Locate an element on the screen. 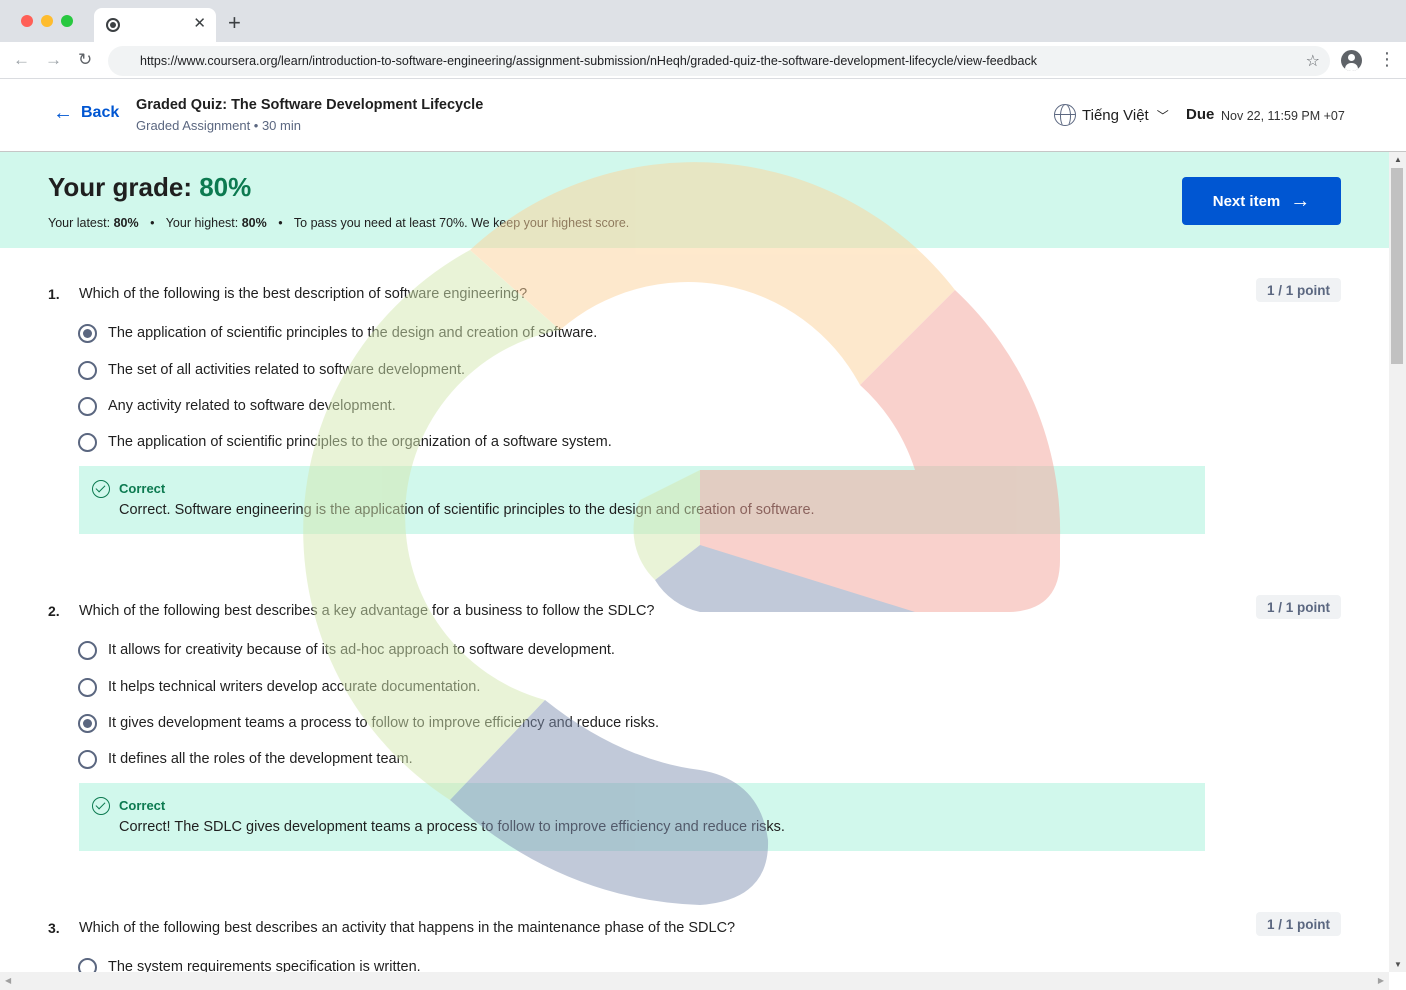 This screenshot has width=1406, height=990. browser-menu-icon: ⋮ is located at coordinates (1387, 59).